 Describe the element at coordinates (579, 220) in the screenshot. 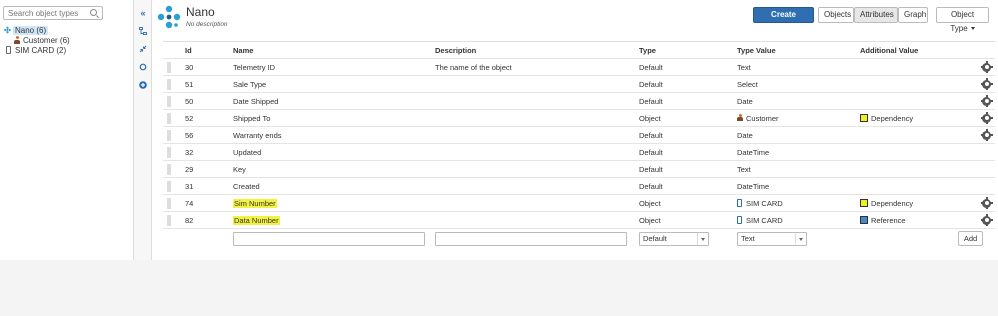

I see `table-row: 82 Data Number Object SIM CARD Reference` at that location.